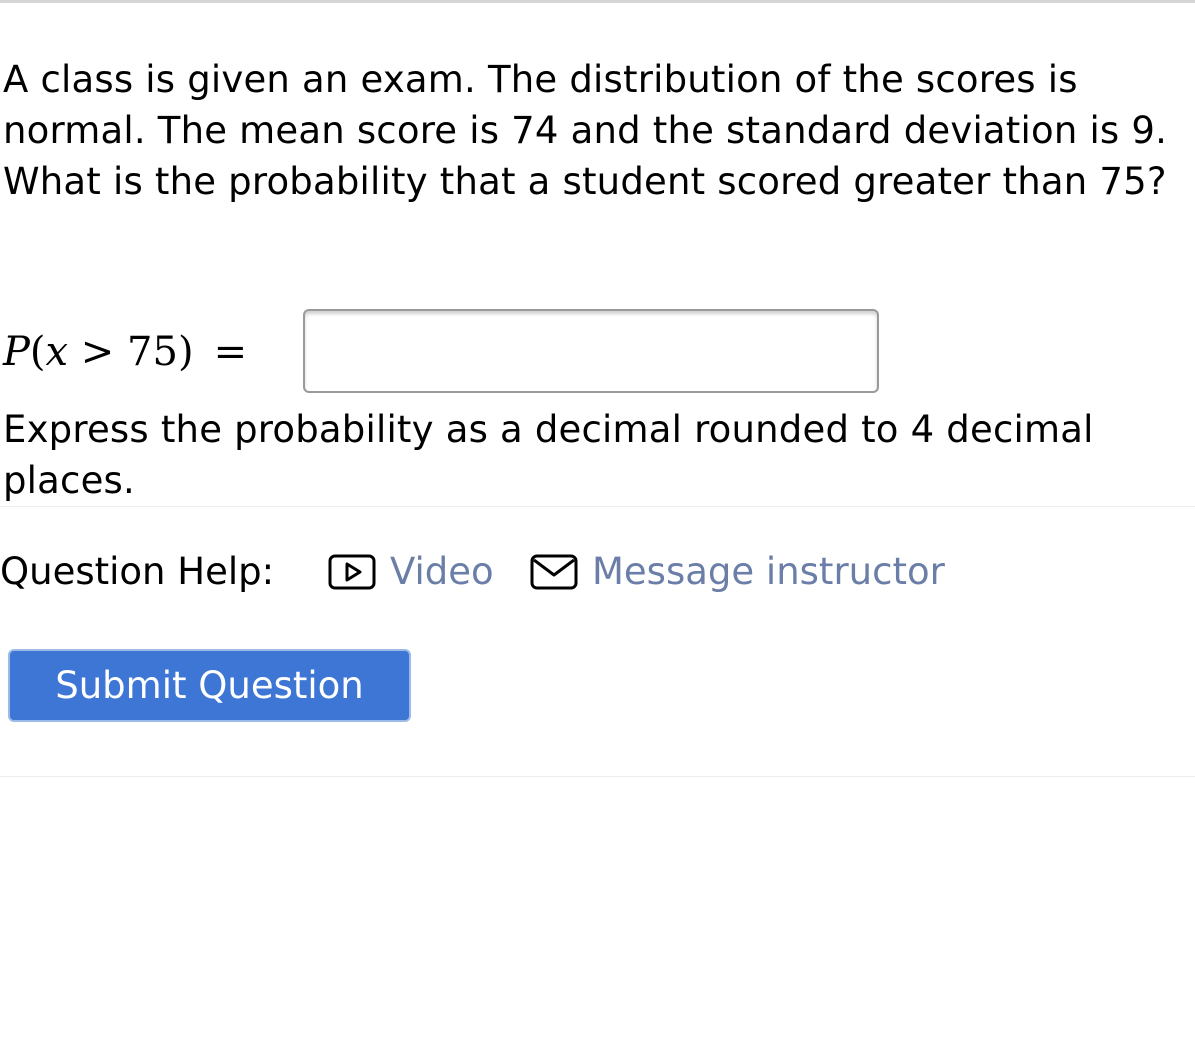 This screenshot has height=1058, width=1195. What do you see at coordinates (152, 352) in the screenshot?
I see `expression-num: 75` at bounding box center [152, 352].